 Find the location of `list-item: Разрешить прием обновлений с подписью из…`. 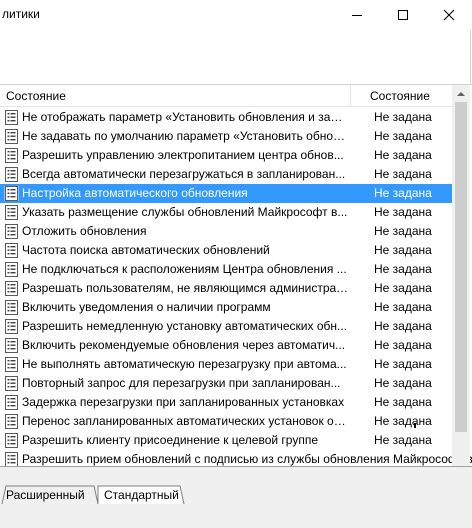

list-item: Разрешить прием обновлений с подписью из… is located at coordinates (236, 458).